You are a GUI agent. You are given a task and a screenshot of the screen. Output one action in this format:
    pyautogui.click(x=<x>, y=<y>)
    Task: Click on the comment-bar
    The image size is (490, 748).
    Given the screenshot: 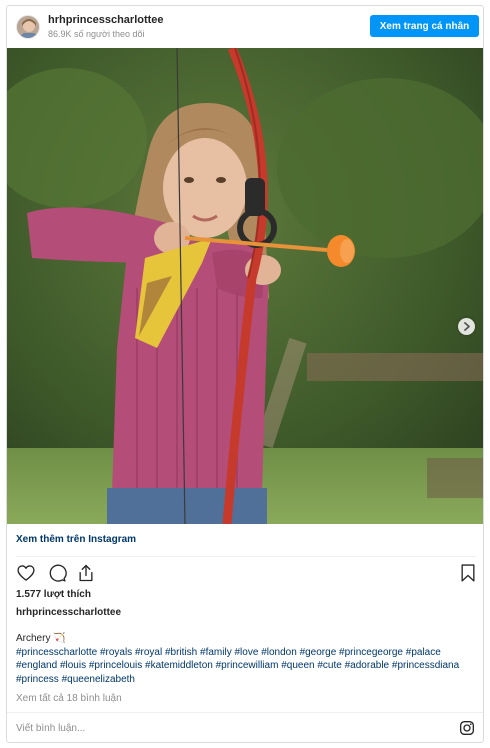 What is the action you would take?
    pyautogui.click(x=245, y=727)
    